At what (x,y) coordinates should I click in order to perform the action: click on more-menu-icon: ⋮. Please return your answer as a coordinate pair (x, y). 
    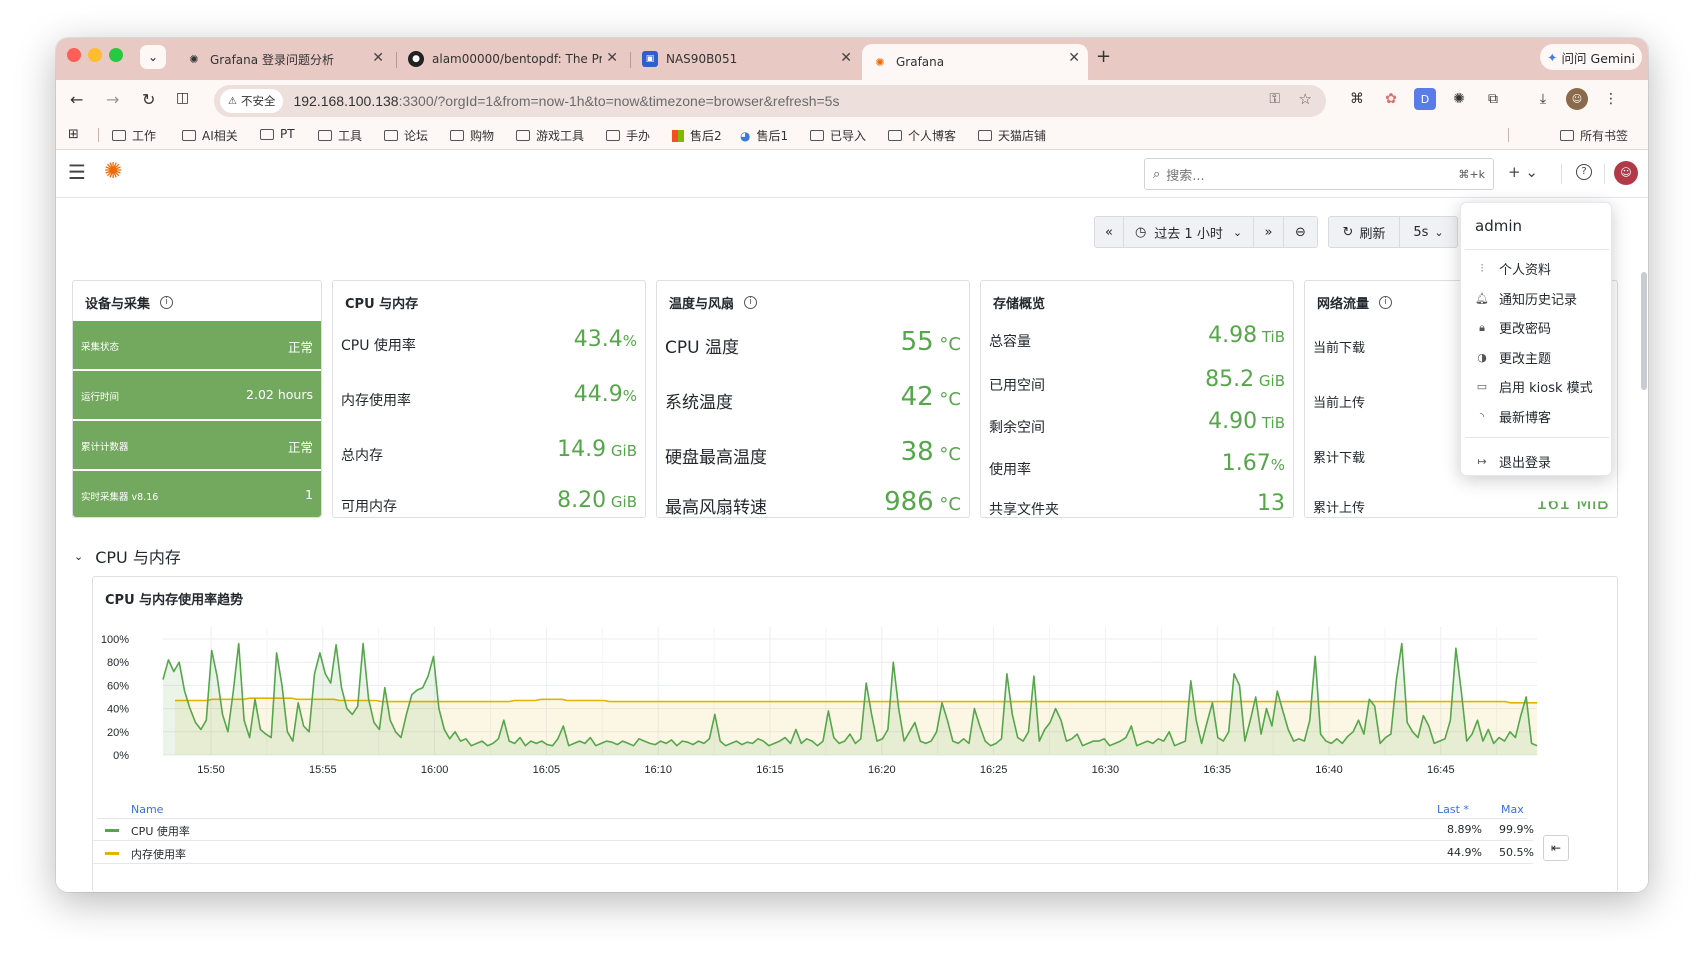
    Looking at the image, I should click on (1611, 99).